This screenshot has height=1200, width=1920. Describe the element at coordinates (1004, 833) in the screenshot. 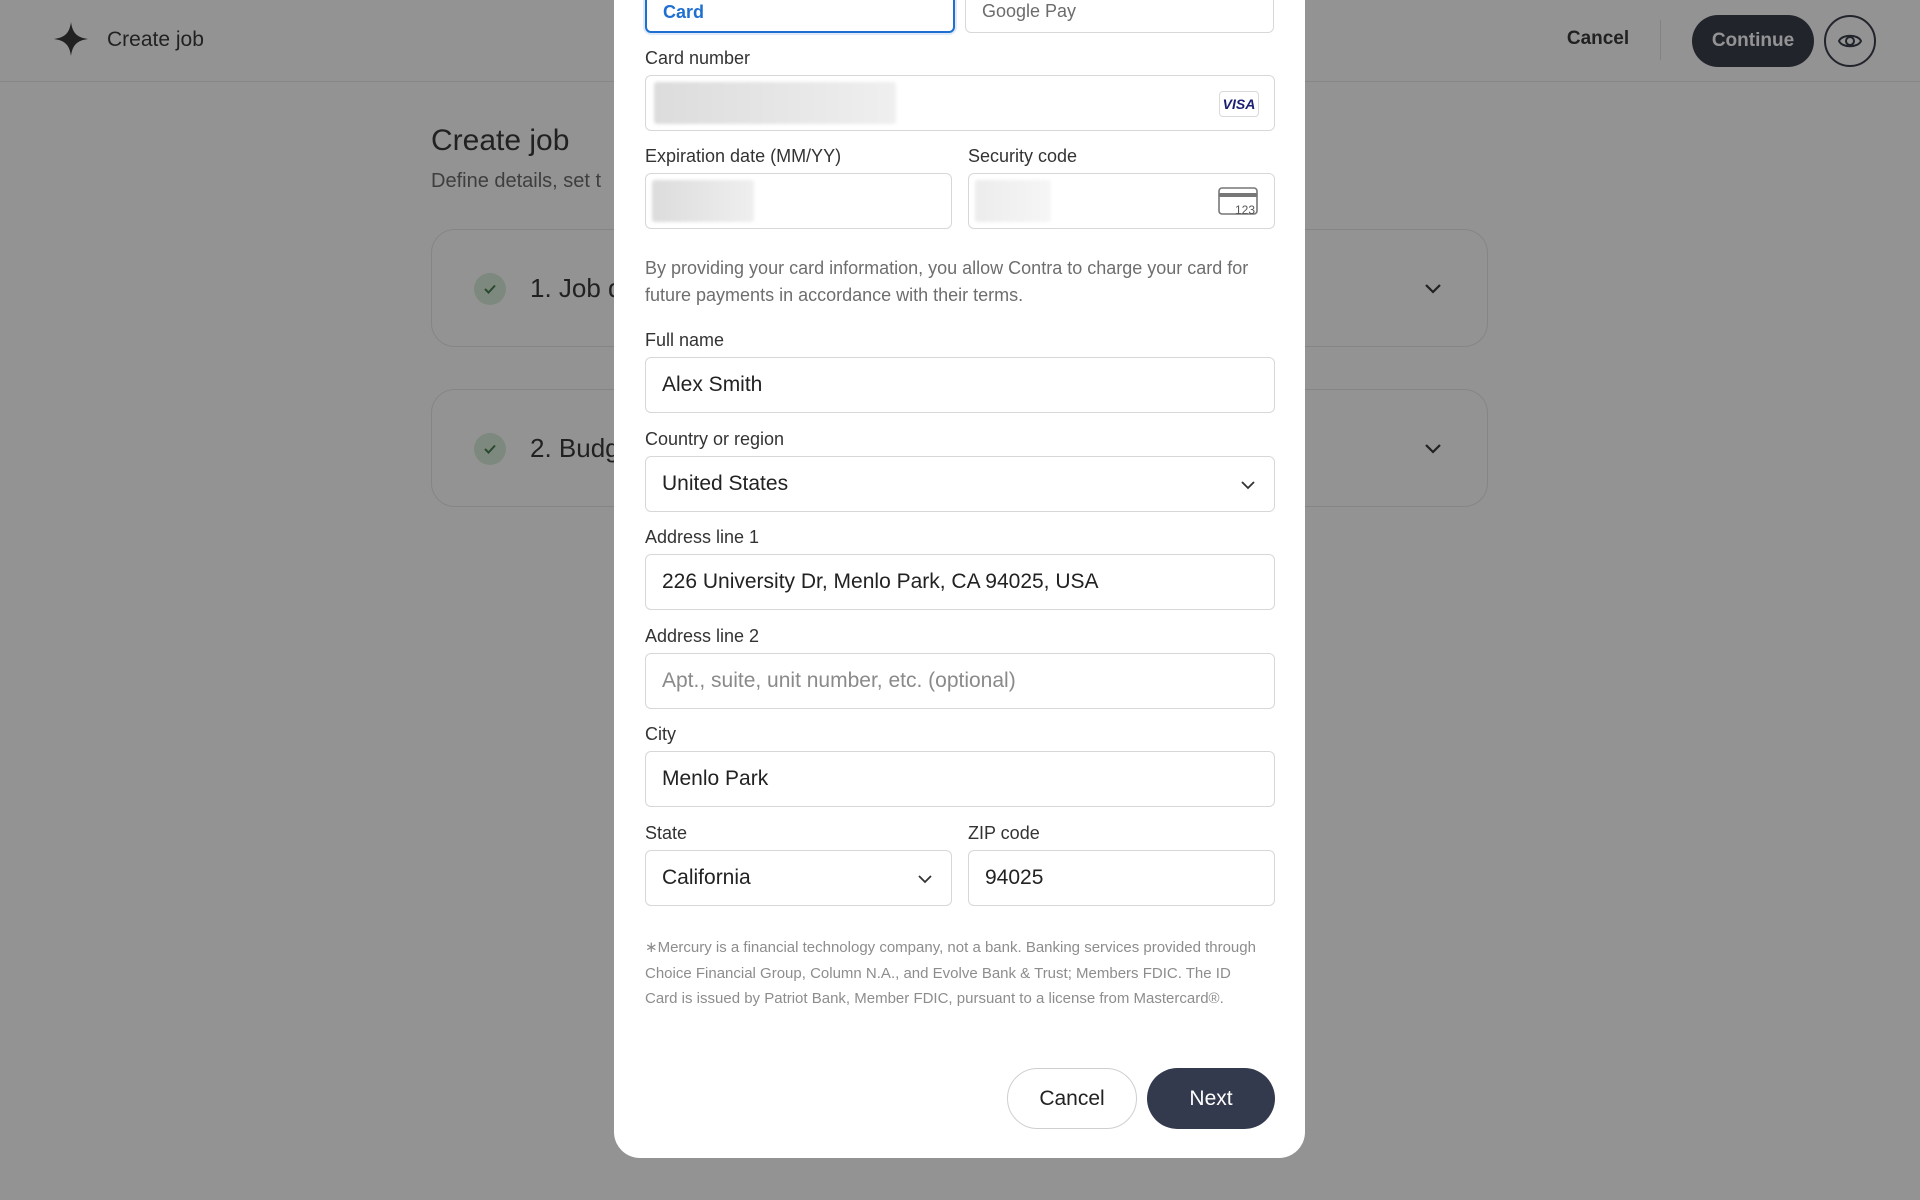

I see `zip-label: ZIP code` at that location.